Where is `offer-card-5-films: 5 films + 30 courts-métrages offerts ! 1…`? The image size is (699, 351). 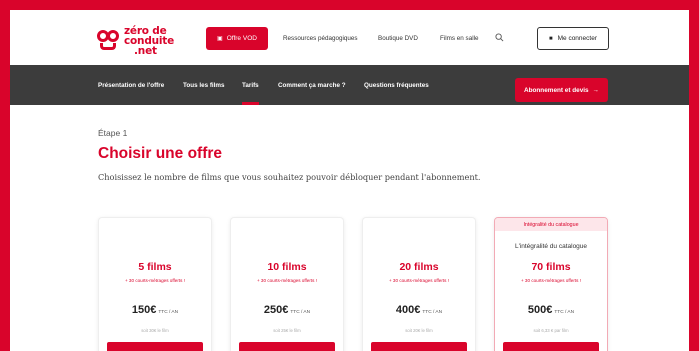 offer-card-5-films: 5 films + 30 courts-métrages offerts ! 1… is located at coordinates (155, 284).